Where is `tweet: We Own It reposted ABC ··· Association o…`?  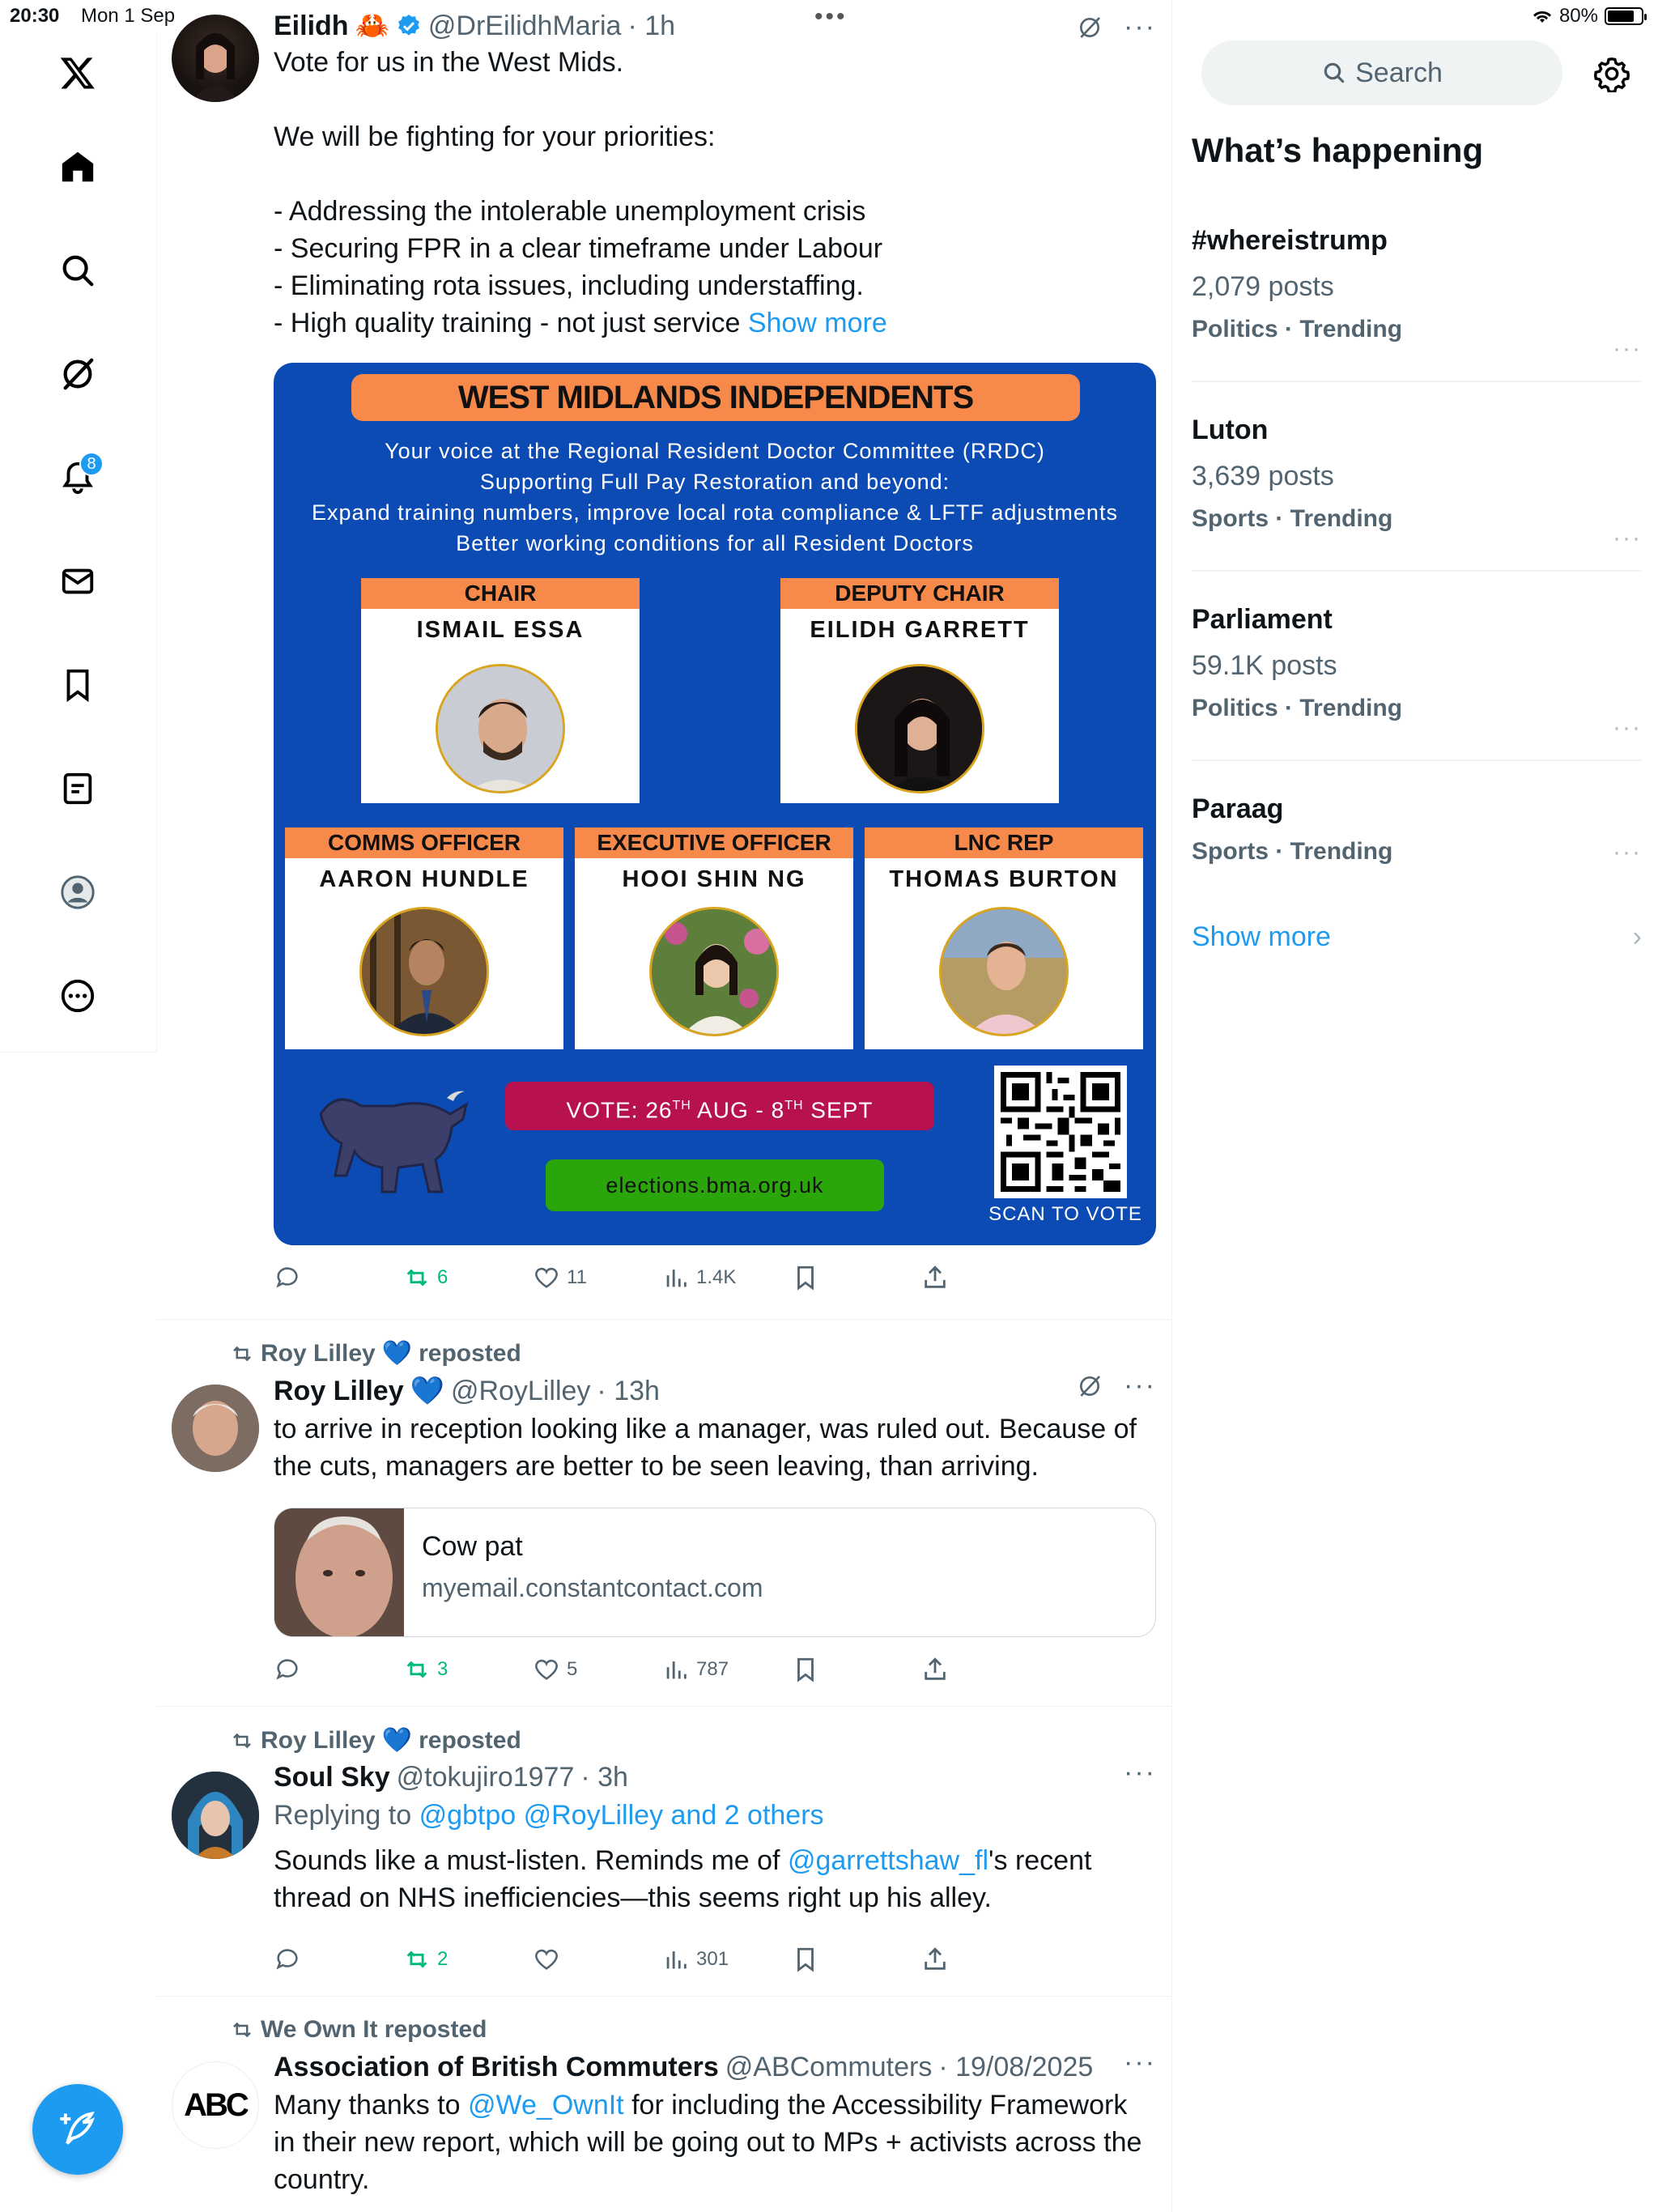 tweet: We Own It reposted ABC ··· Association o… is located at coordinates (664, 2104).